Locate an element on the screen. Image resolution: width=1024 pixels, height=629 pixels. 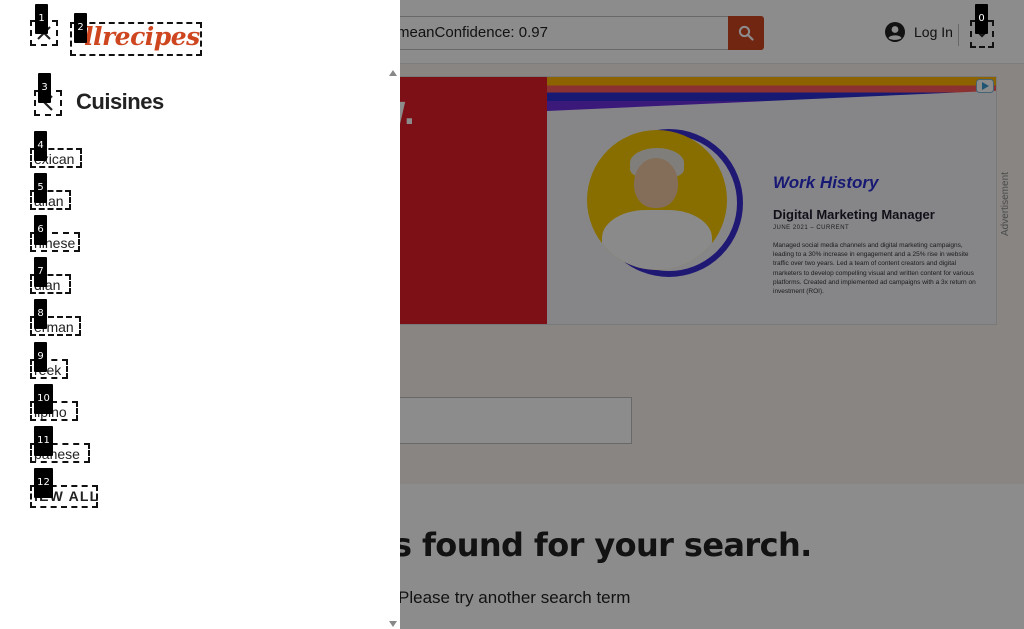
allrecipes-logo: llrecipes is located at coordinates (136, 36).